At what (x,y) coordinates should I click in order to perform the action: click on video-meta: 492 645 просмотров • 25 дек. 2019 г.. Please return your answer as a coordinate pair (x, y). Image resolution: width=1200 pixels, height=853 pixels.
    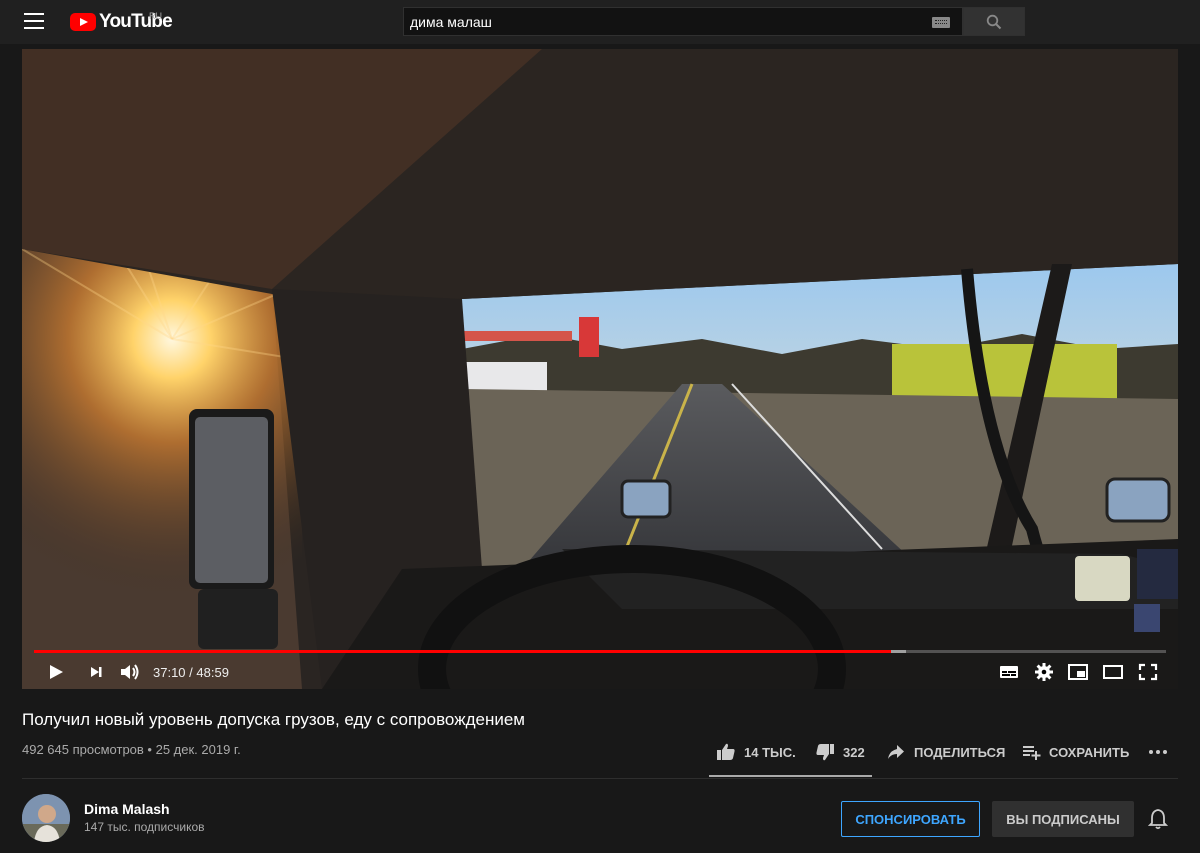
    Looking at the image, I should click on (131, 749).